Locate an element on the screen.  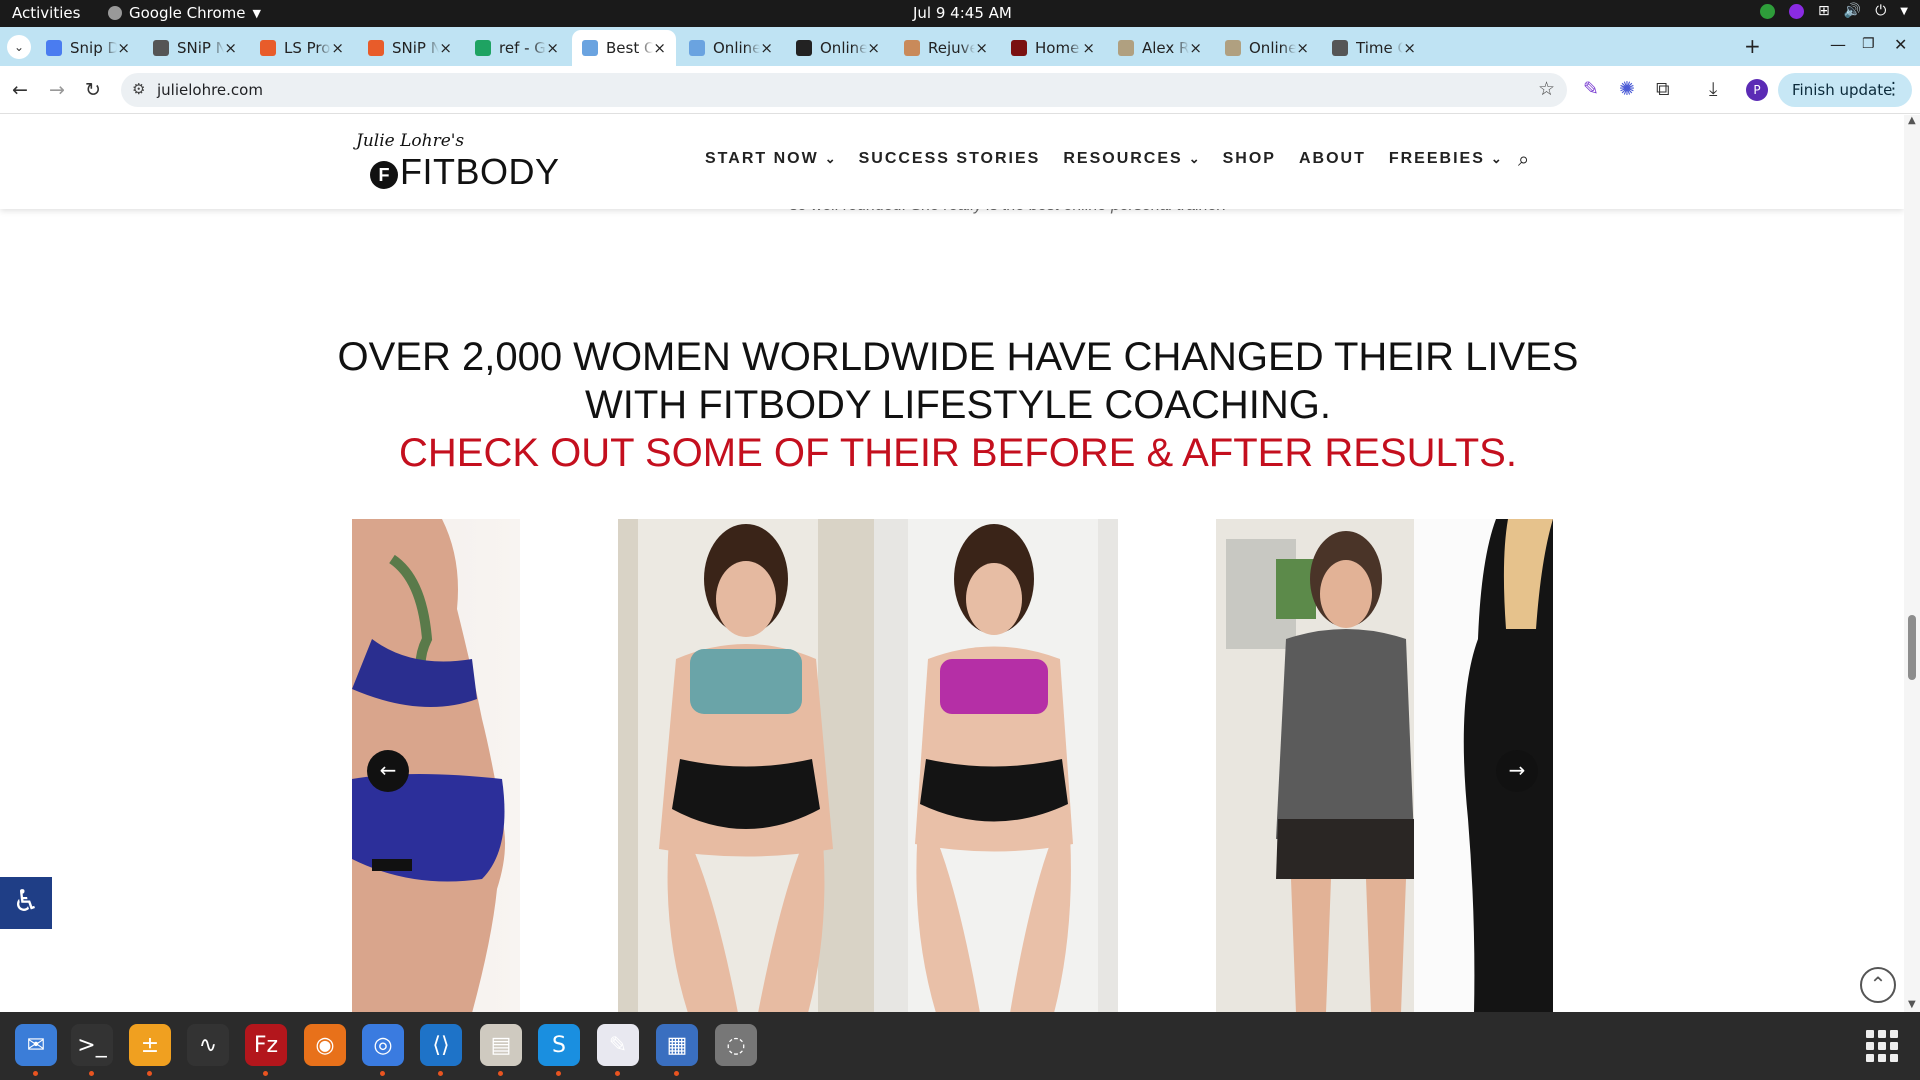
network-icon: ⊞ is located at coordinates (1824, 11).